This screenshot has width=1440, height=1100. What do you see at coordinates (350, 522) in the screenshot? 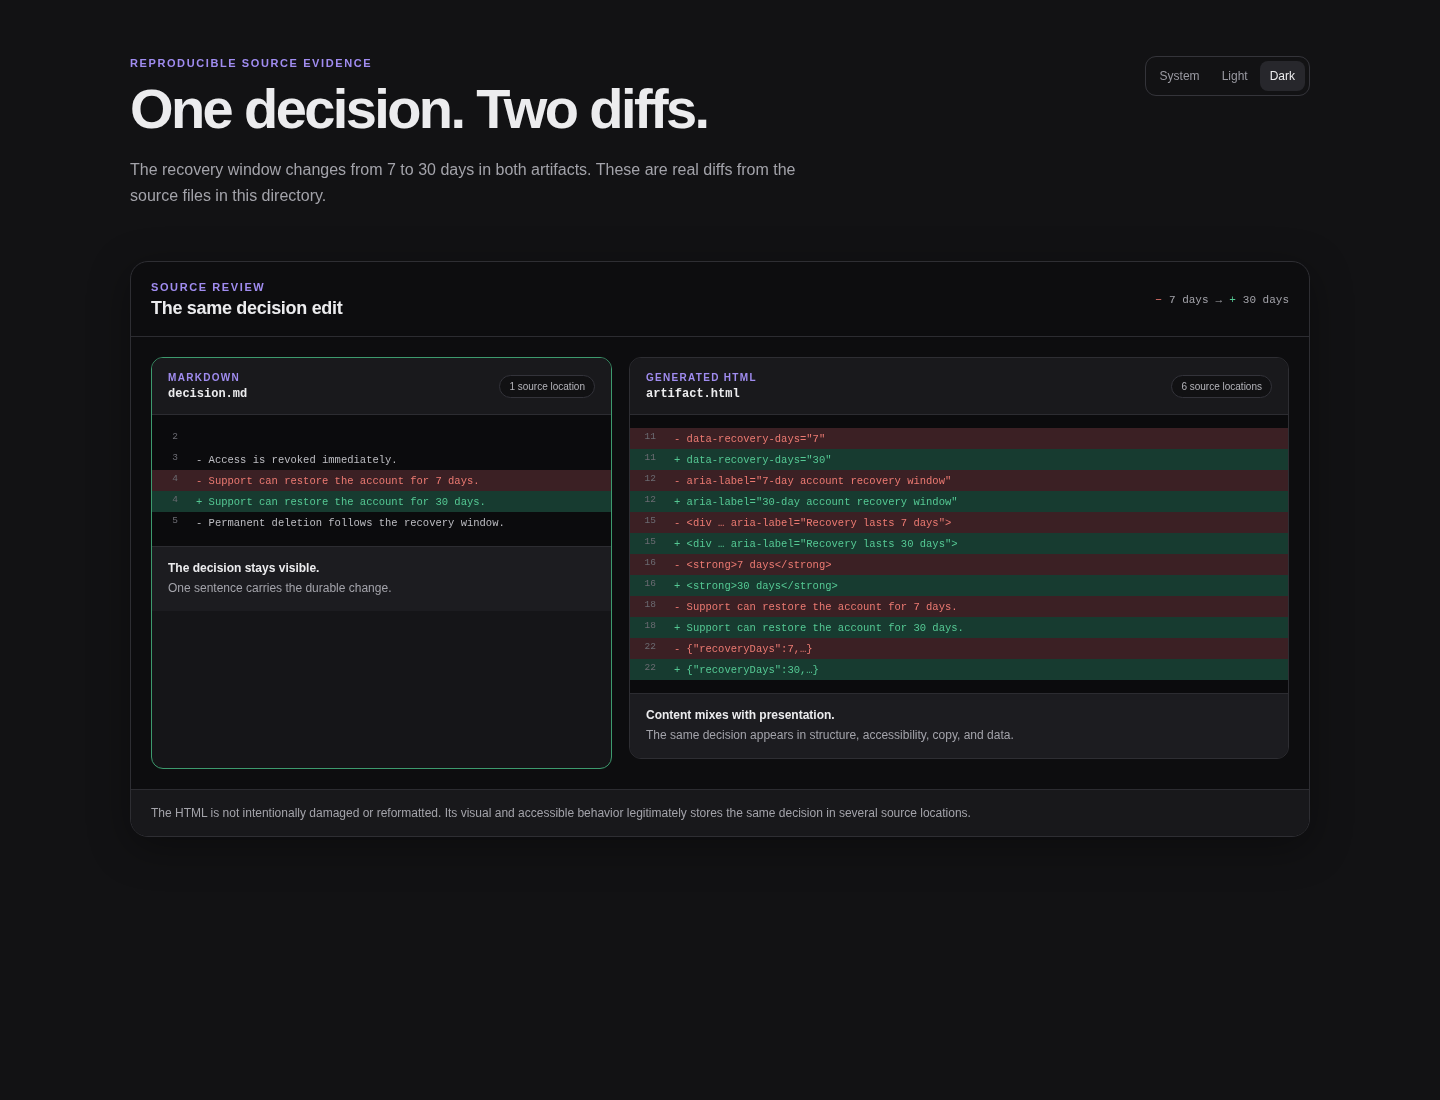
I see `code-text: - Permanent deletion follows the recovery window.` at bounding box center [350, 522].